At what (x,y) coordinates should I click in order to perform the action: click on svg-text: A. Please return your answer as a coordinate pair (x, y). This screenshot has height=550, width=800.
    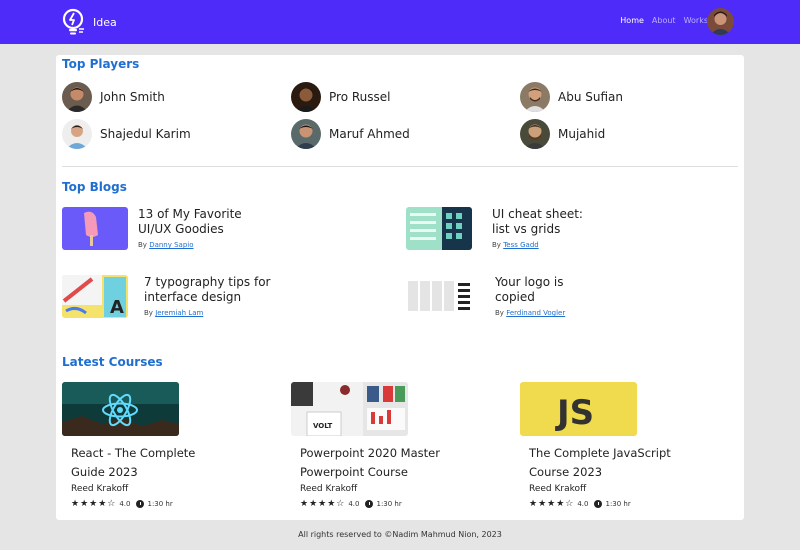
    Looking at the image, I should click on (117, 307).